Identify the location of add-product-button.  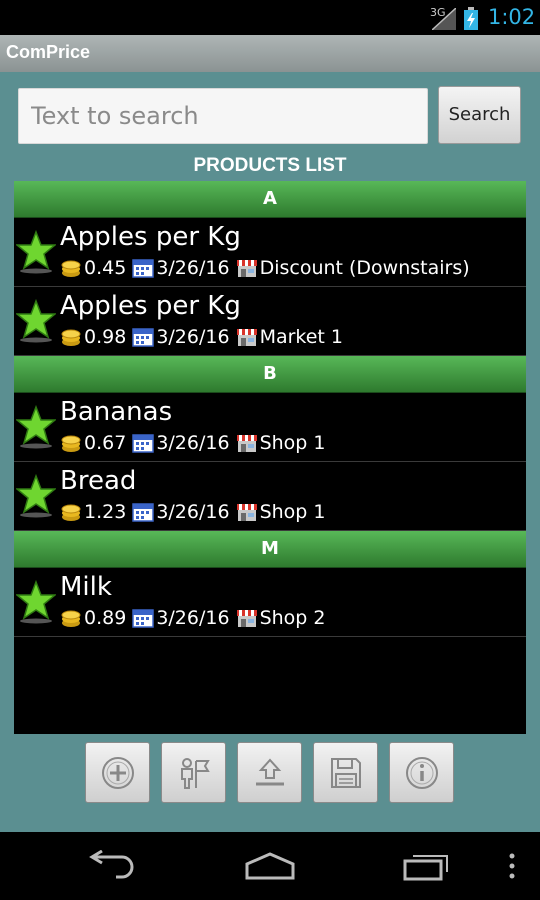
(117, 772).